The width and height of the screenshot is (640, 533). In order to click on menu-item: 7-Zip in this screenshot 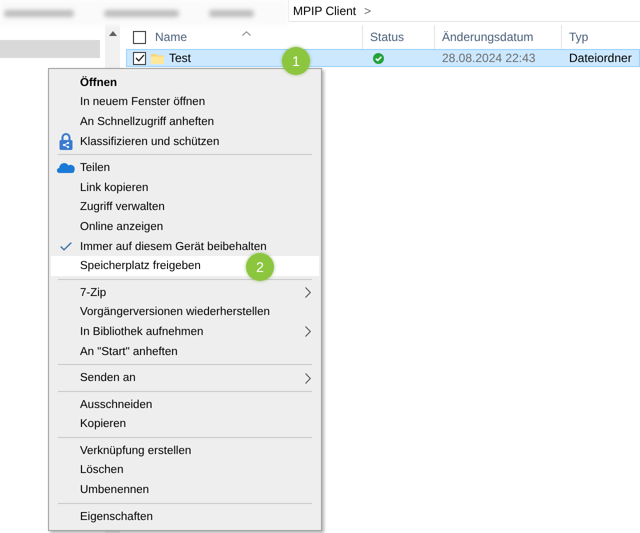, I will do `click(185, 292)`.